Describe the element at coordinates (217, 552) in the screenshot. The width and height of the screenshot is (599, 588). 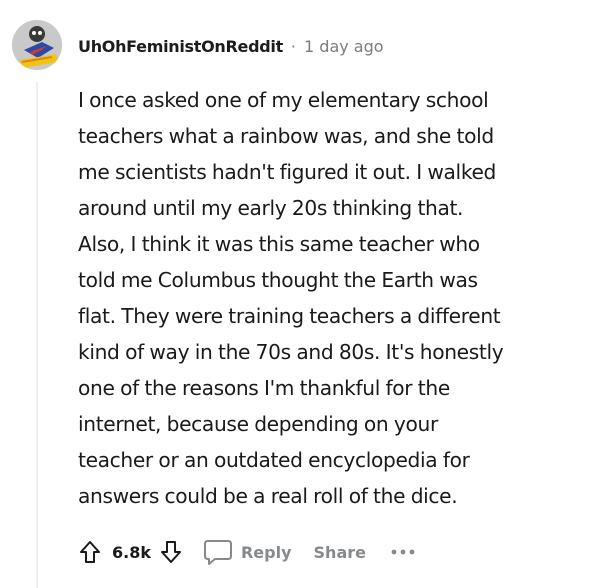
I see `speech-bubble-icon` at that location.